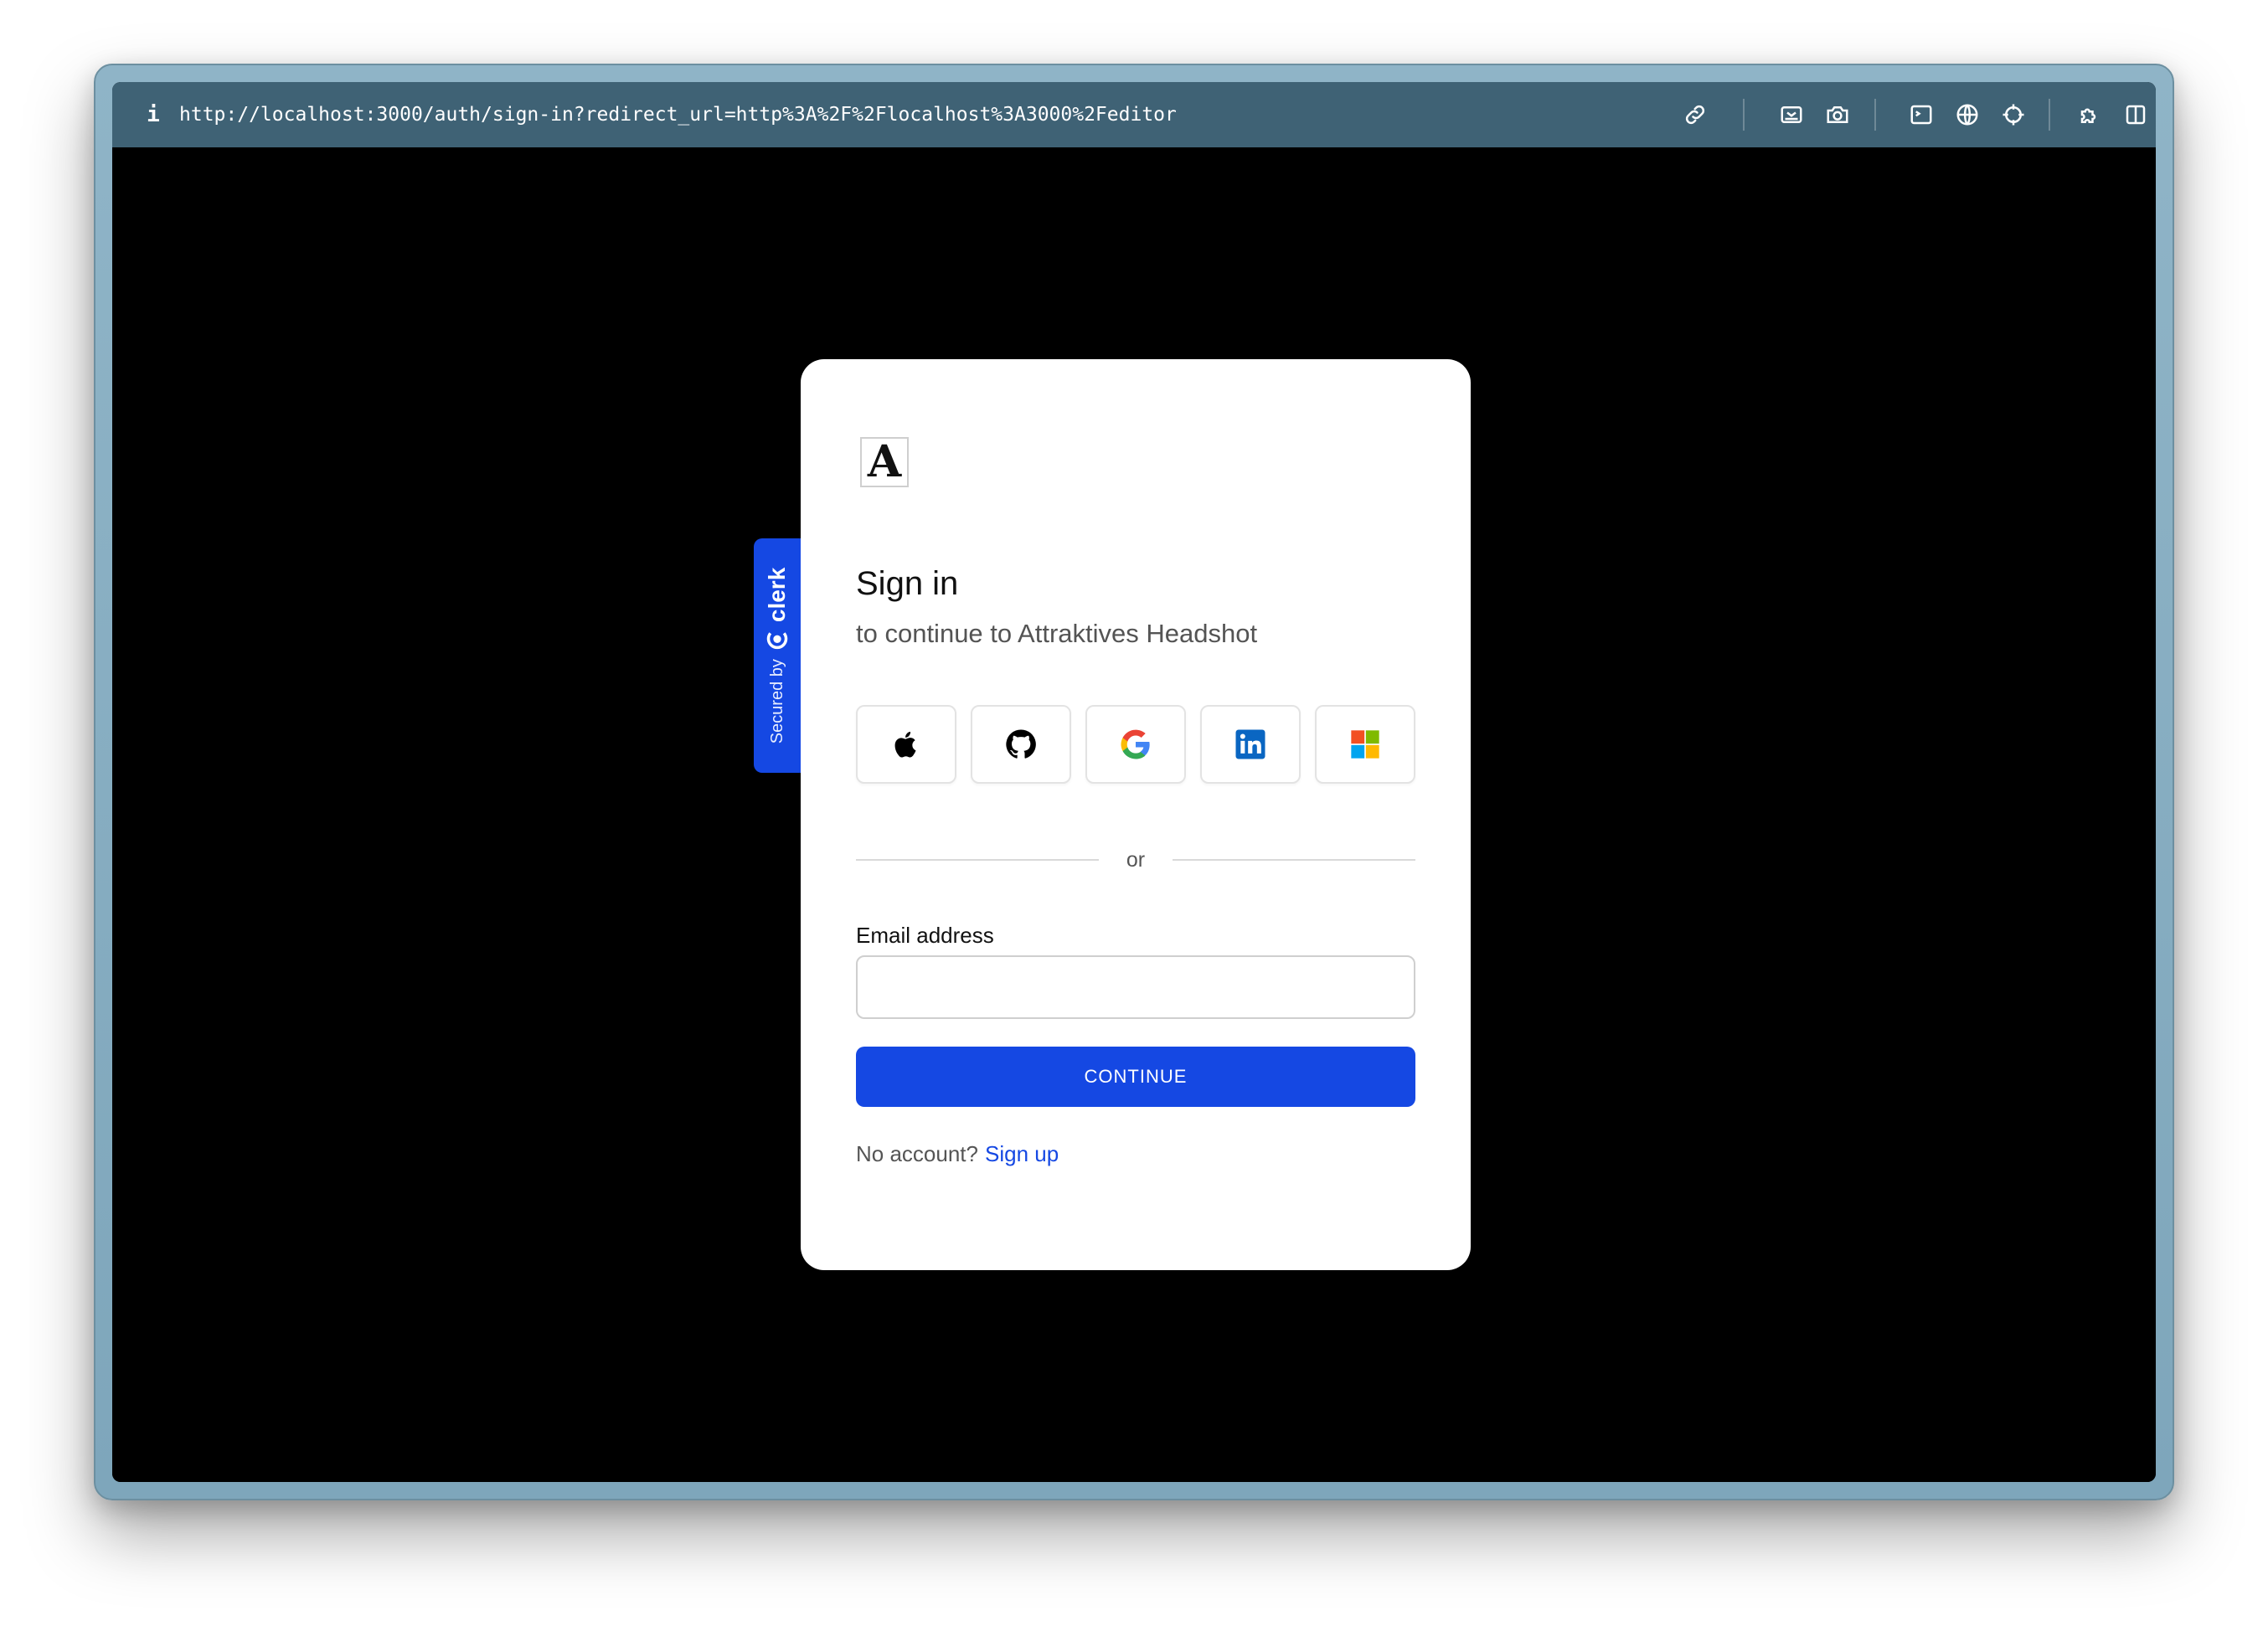 The image size is (2268, 1626). What do you see at coordinates (1921, 115) in the screenshot?
I see `terminal-icon` at bounding box center [1921, 115].